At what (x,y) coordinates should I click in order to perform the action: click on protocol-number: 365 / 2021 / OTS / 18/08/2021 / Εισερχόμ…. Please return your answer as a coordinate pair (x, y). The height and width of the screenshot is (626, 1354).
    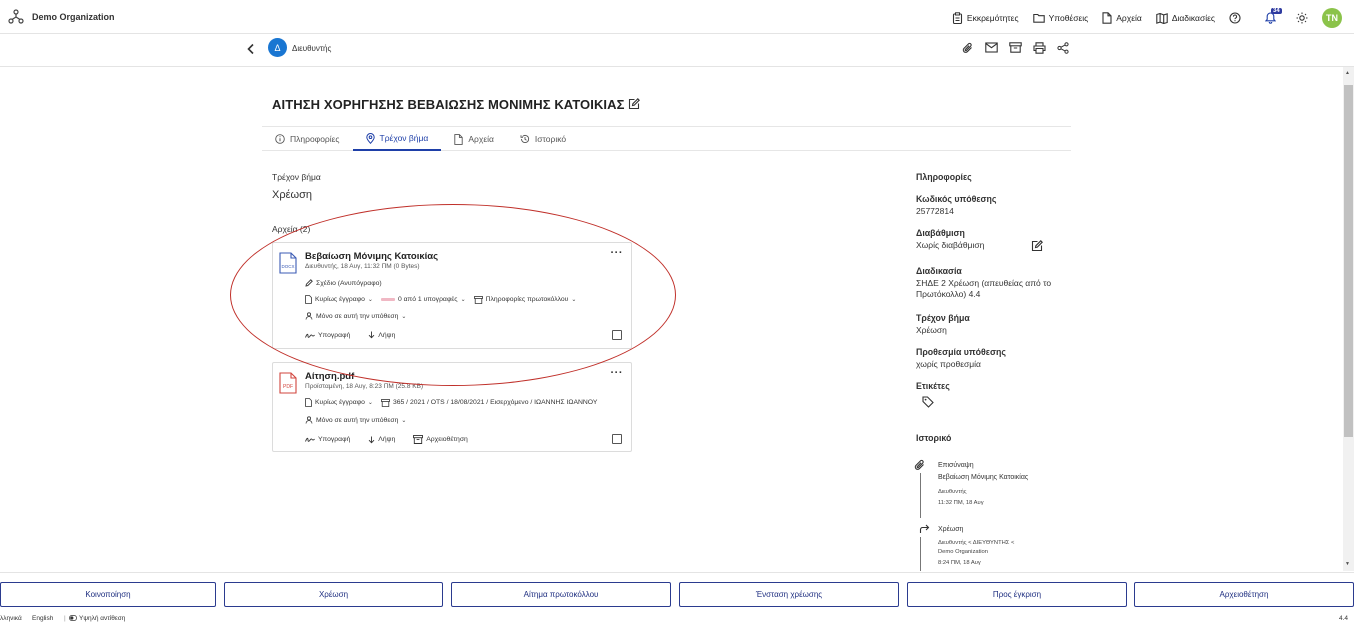
    Looking at the image, I should click on (489, 402).